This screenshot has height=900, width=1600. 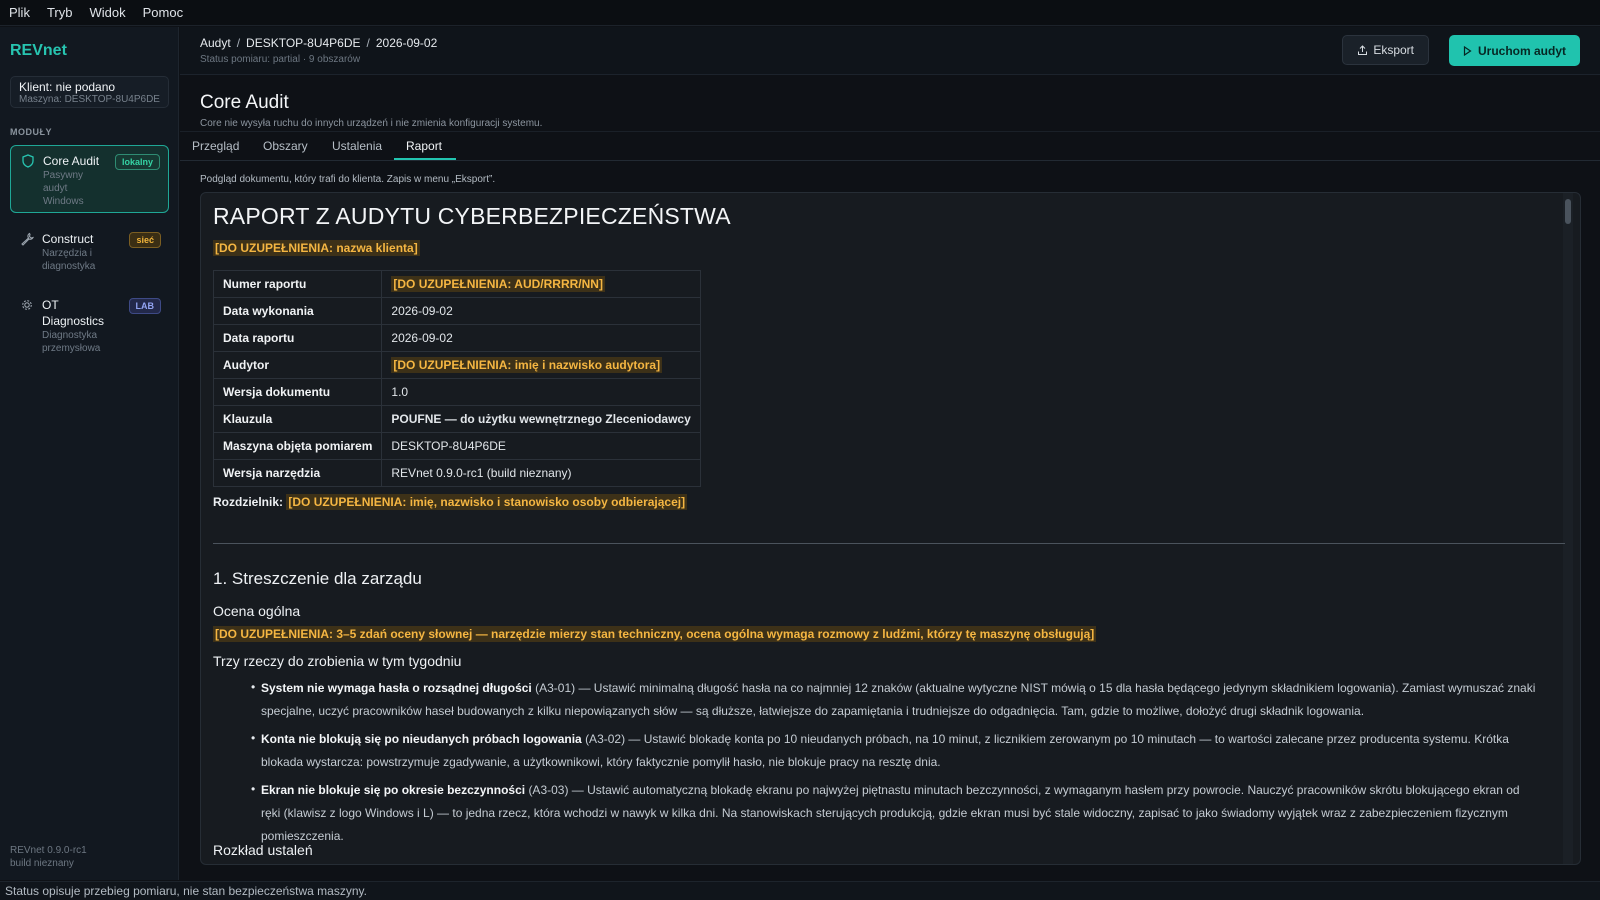 What do you see at coordinates (337, 661) in the screenshot?
I see `todo-heading: Trzy rzeczy do zrobienia w tym tygodniu` at bounding box center [337, 661].